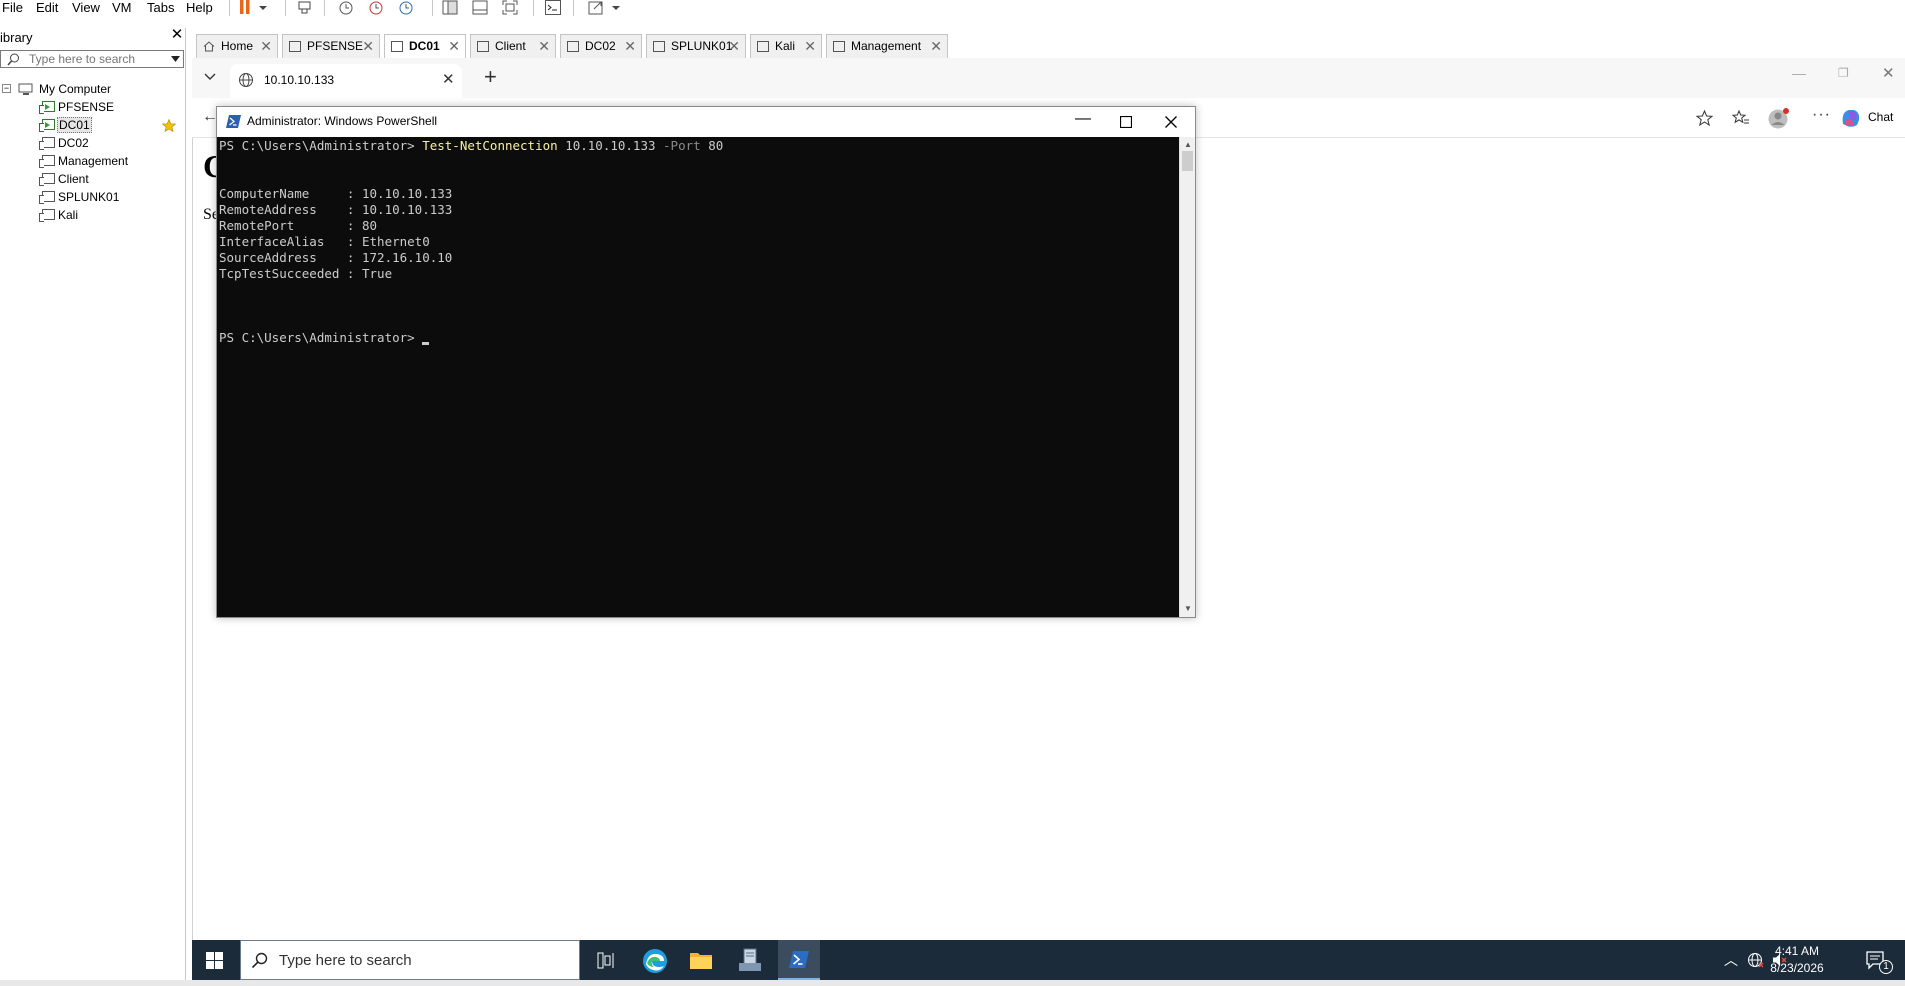 This screenshot has height=986, width=1905. I want to click on library-title: ibrary, so click(16, 37).